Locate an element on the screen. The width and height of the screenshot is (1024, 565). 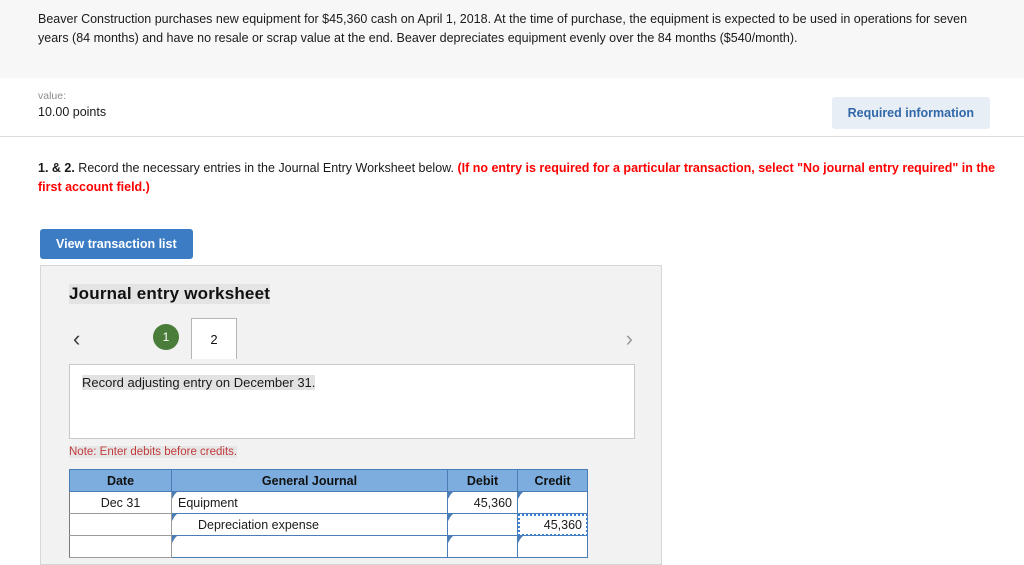
chevron-right-icon: › is located at coordinates (629, 339).